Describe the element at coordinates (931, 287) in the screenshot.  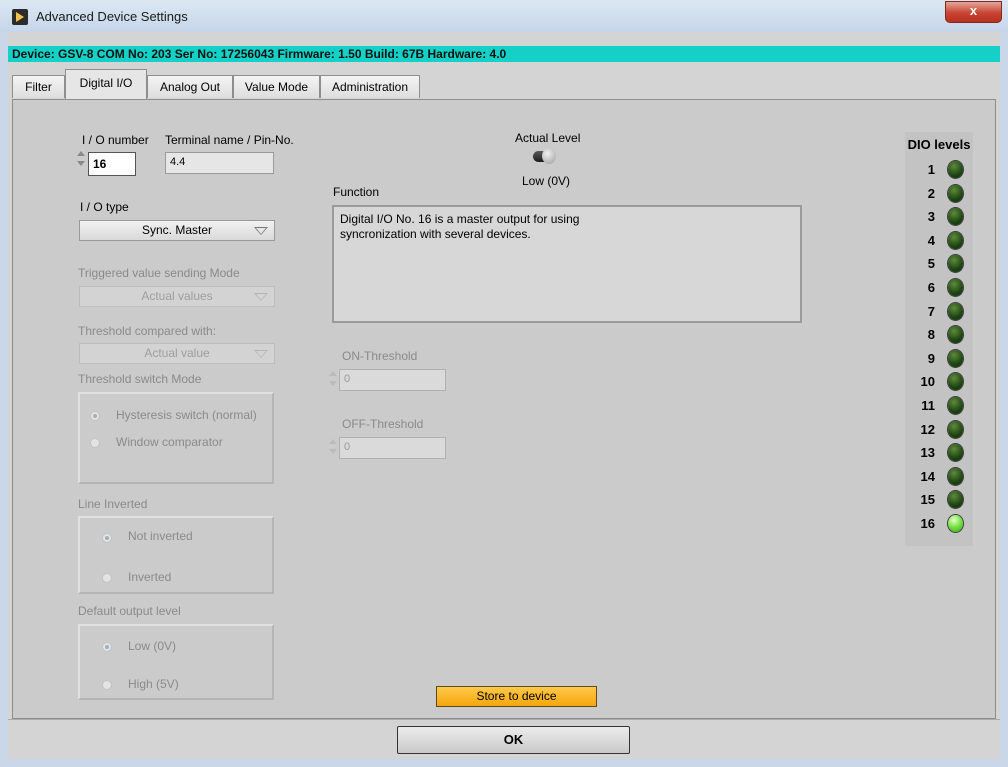
I see `dio-level-number: 6` at that location.